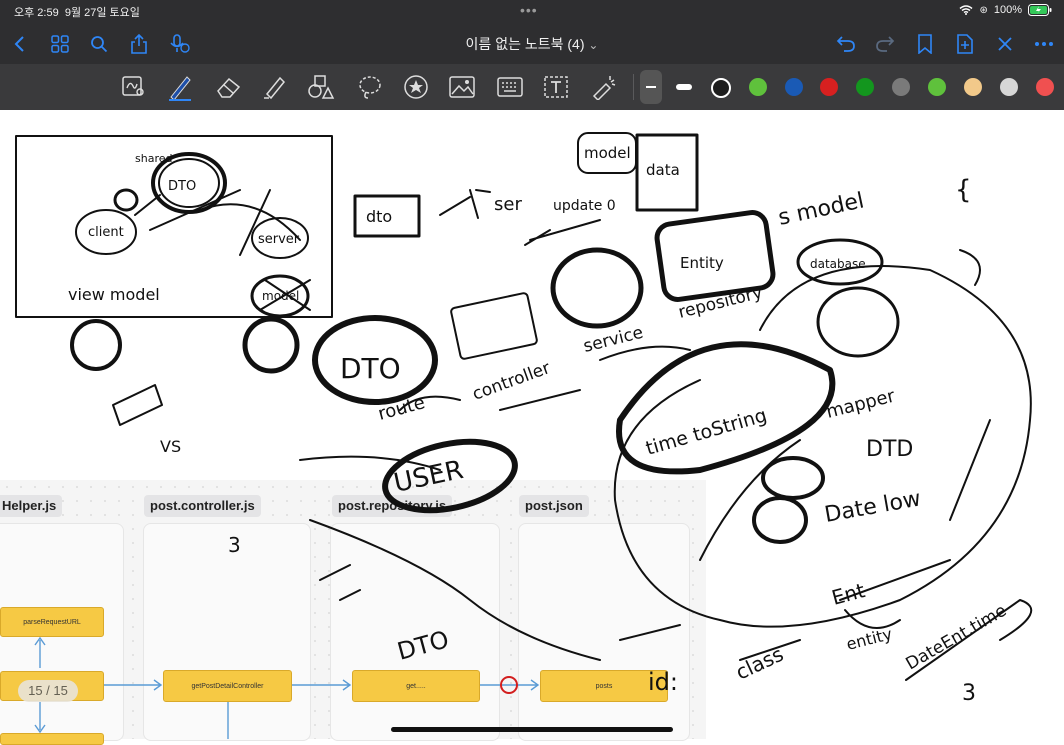  Describe the element at coordinates (885, 44) in the screenshot. I see `redo-icon` at that location.